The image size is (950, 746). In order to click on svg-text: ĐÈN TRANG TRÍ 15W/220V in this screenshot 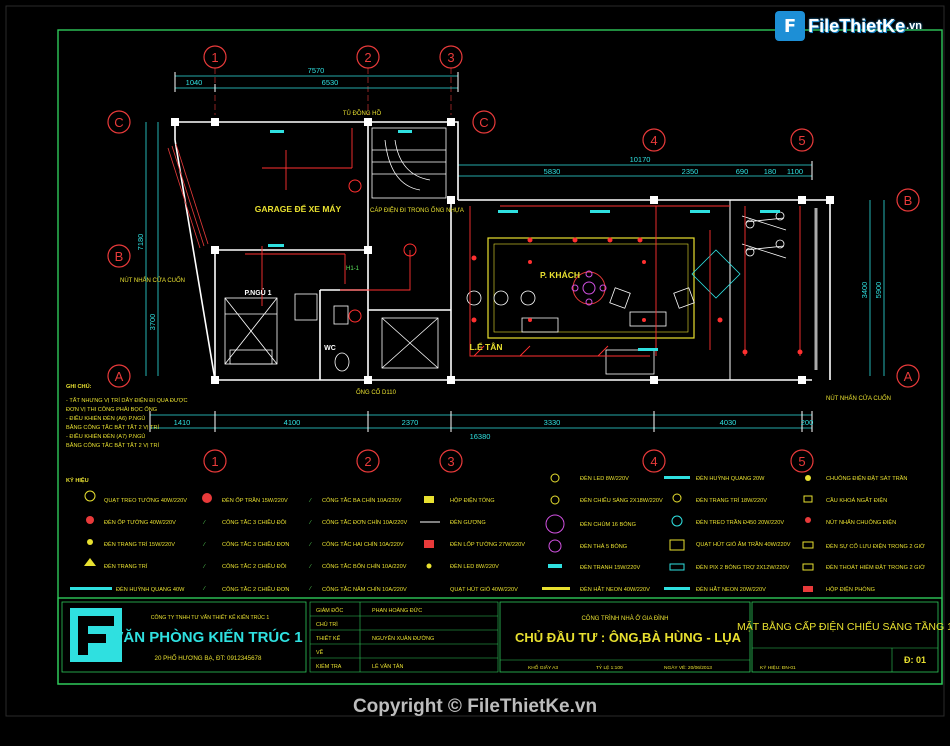, I will do `click(139, 544)`.